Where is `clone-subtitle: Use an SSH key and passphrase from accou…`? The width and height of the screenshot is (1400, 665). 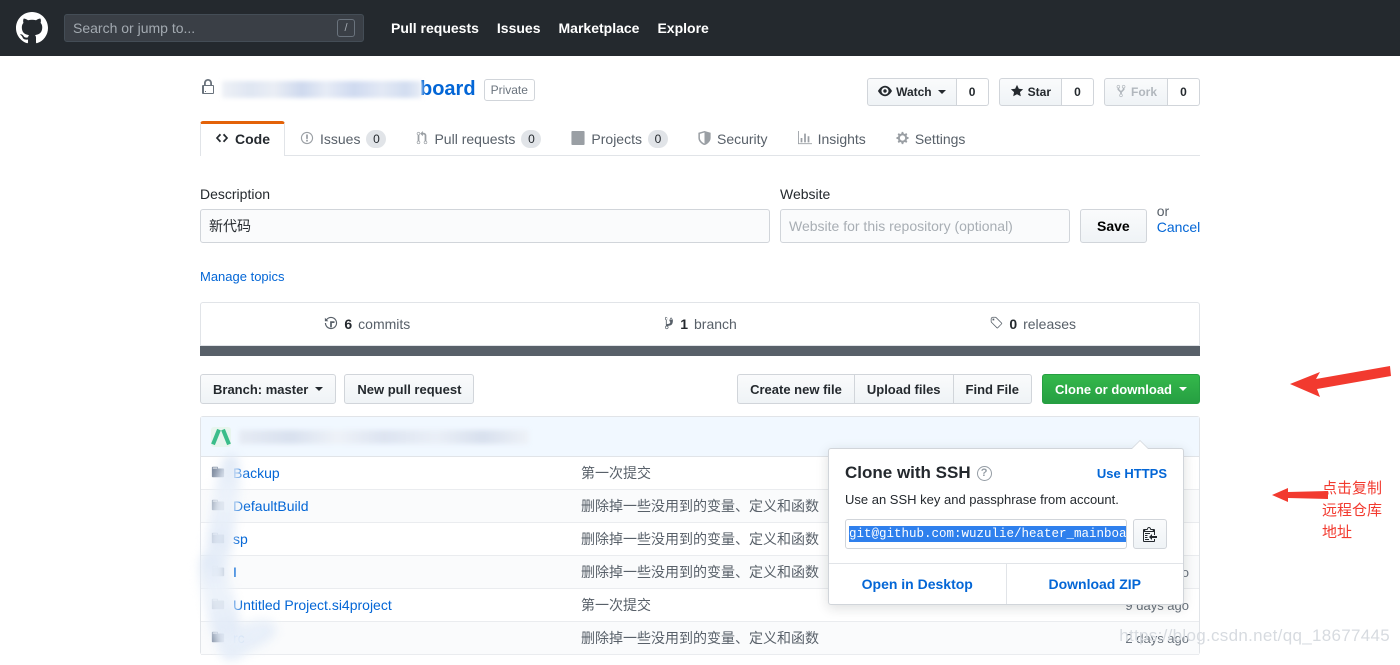
clone-subtitle: Use an SSH key and passphrase from accou… is located at coordinates (982, 499).